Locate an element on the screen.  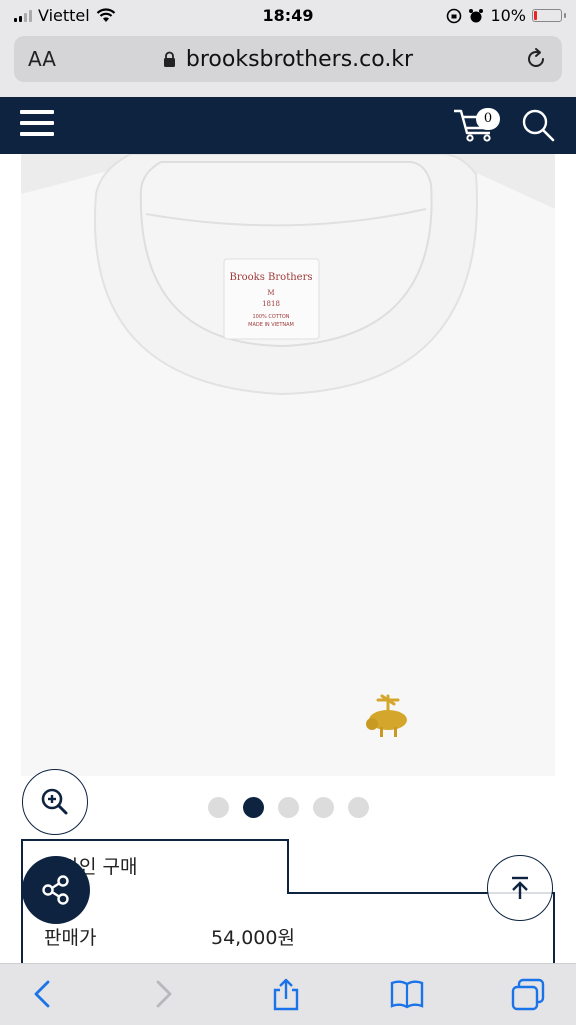
status-bar: Viettel 18:49 10% is located at coordinates (288, 15).